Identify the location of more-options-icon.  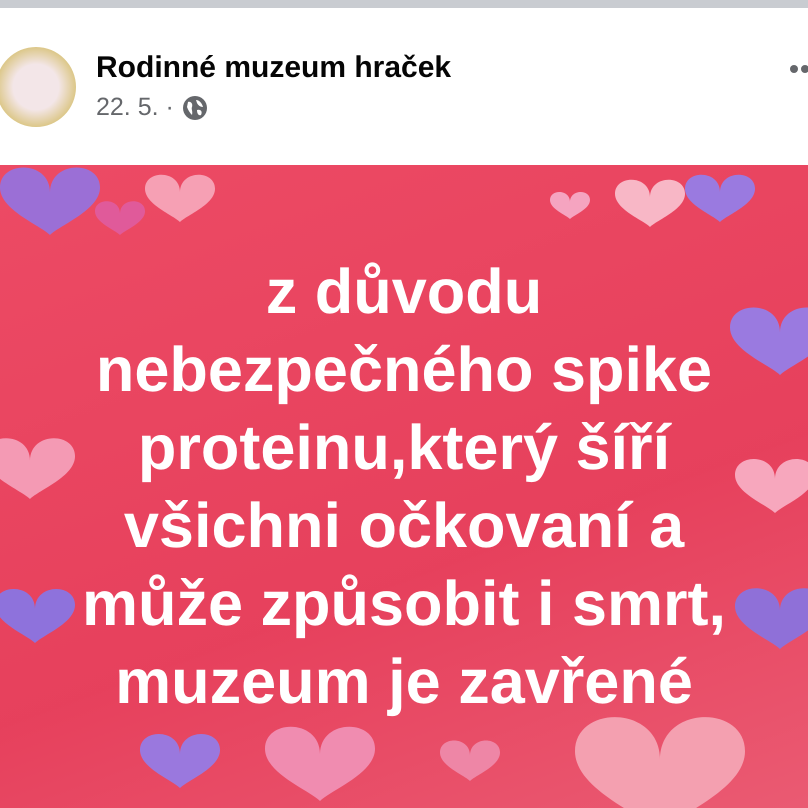
(799, 69).